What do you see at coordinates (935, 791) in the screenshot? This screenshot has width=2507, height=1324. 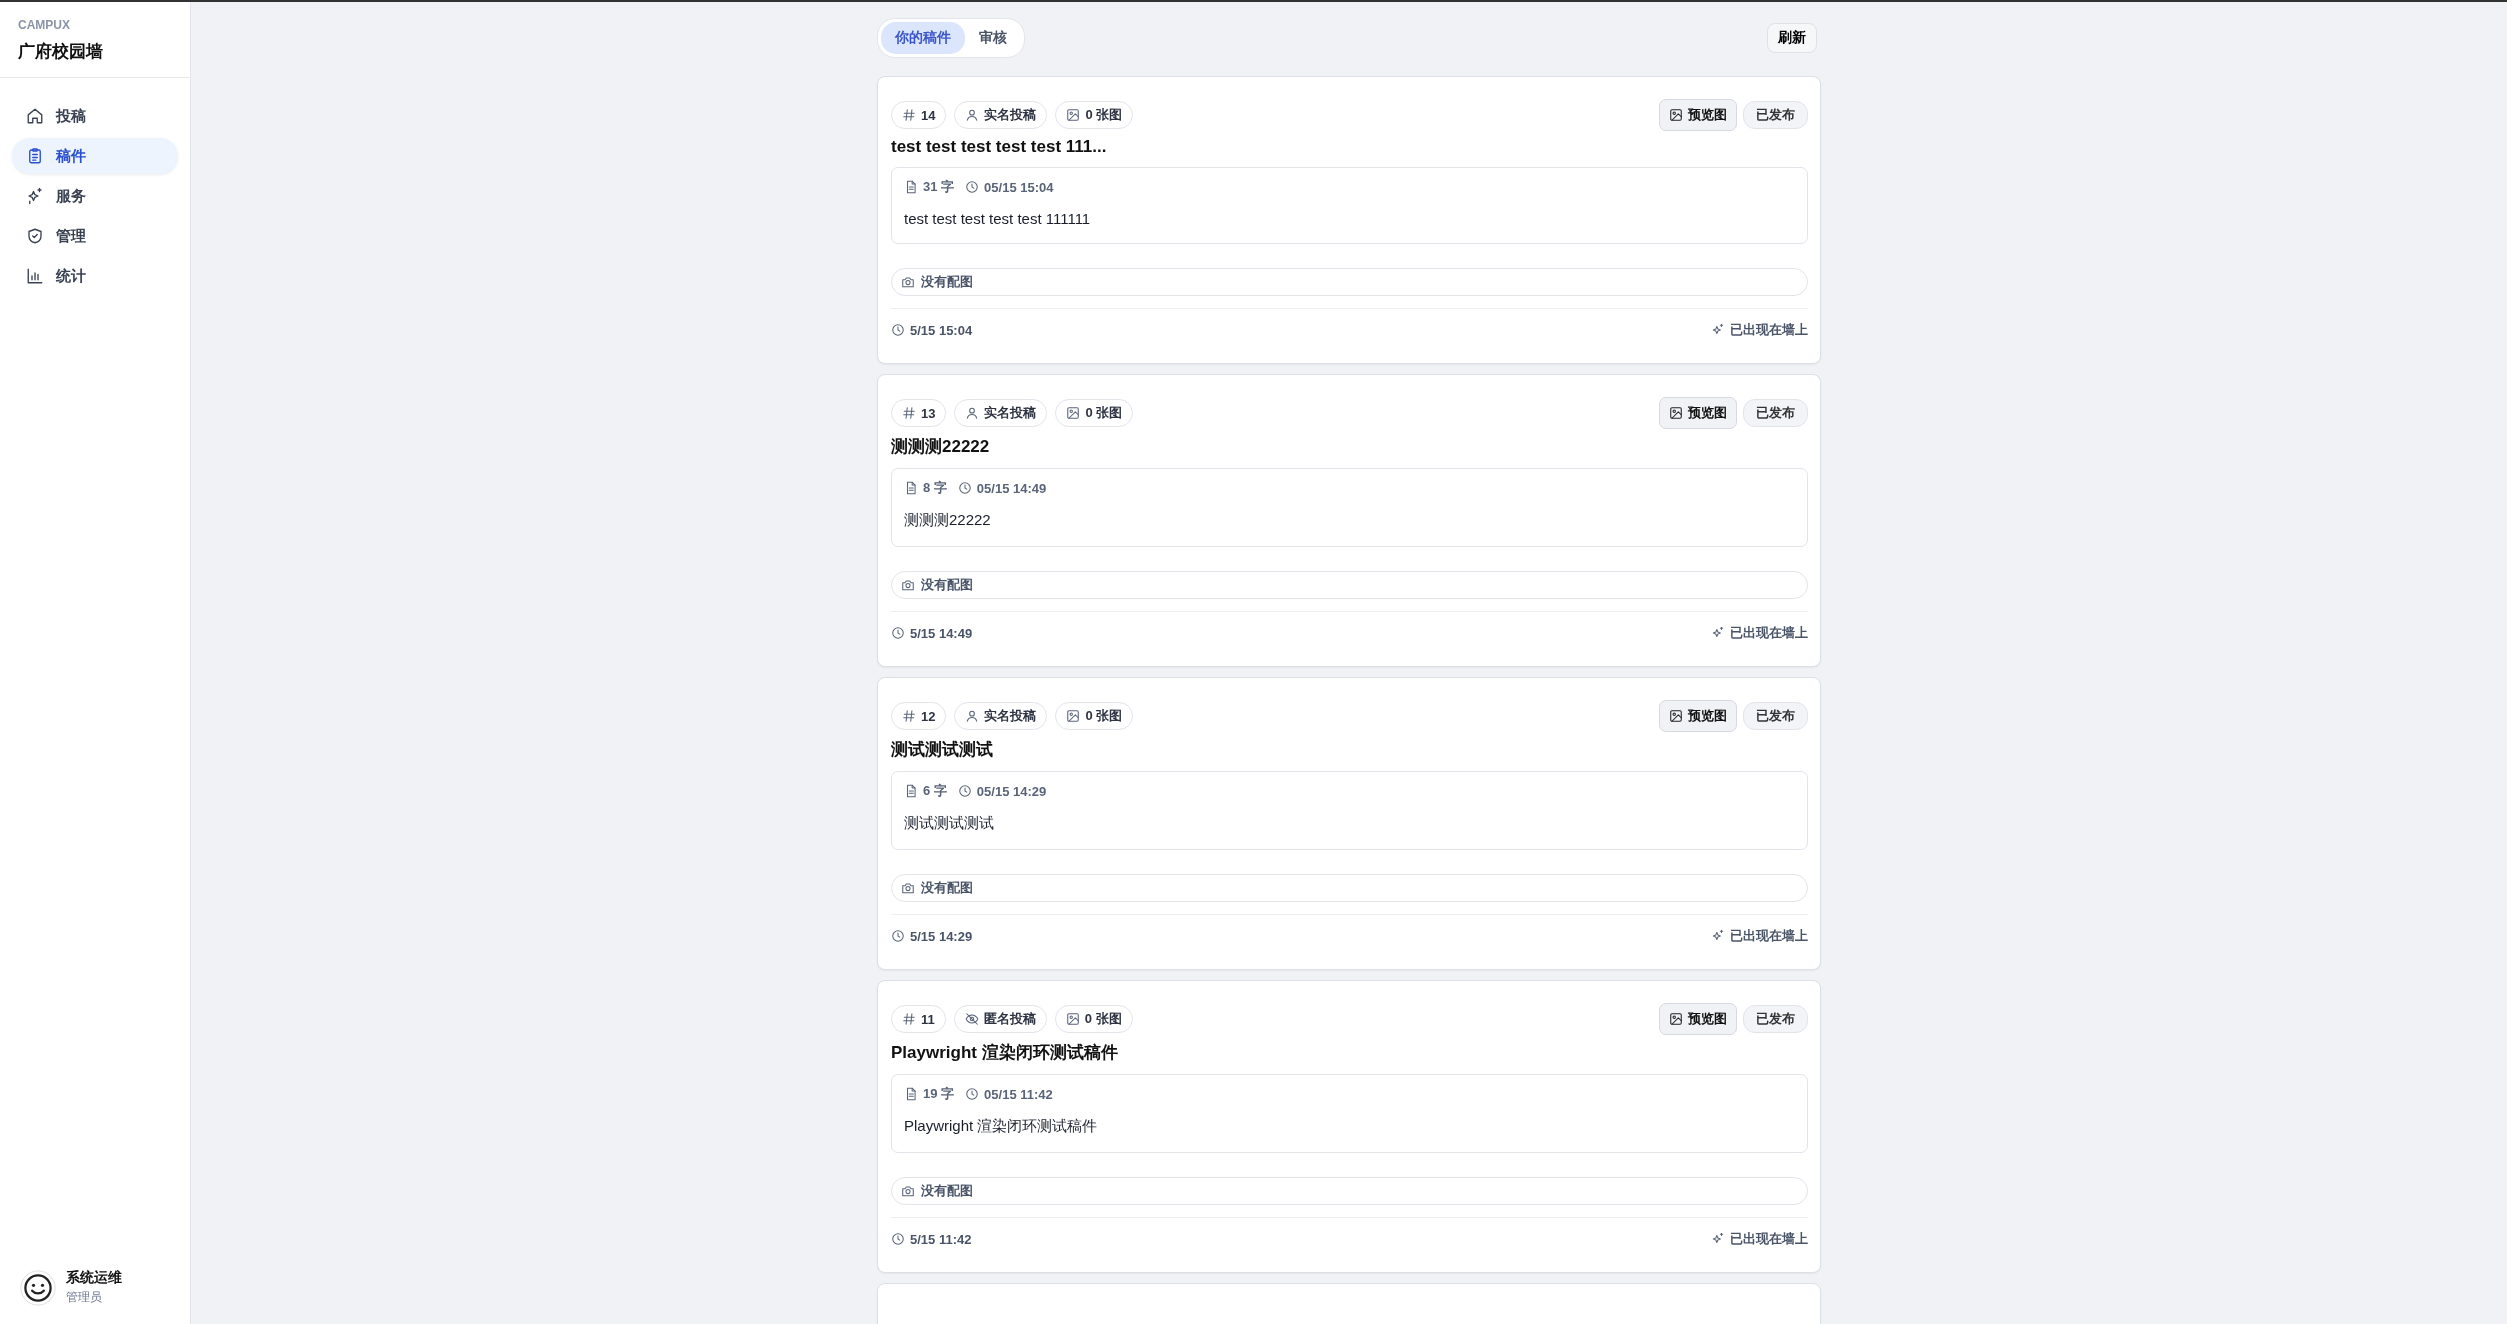 I see `word-count: 6 字` at bounding box center [935, 791].